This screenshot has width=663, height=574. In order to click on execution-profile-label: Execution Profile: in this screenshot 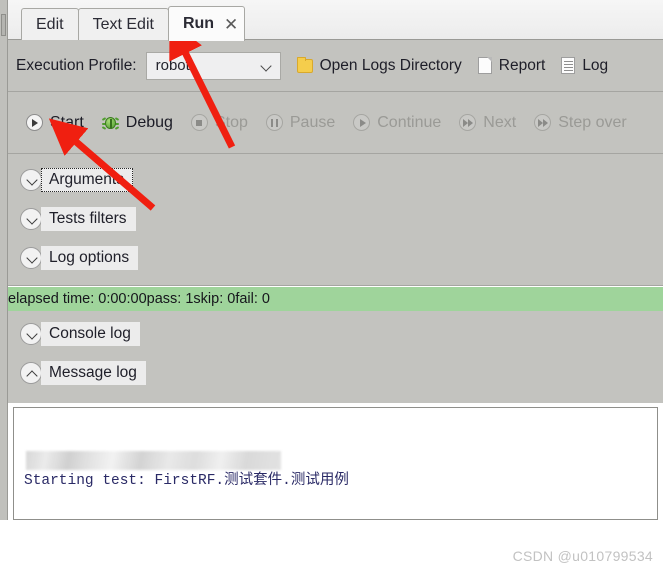, I will do `click(76, 65)`.